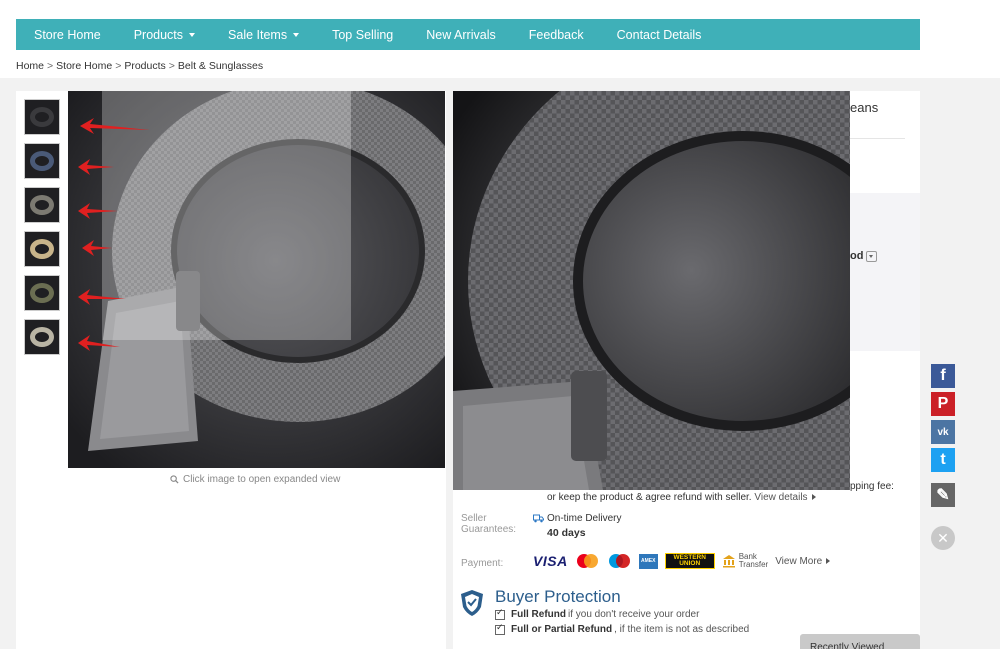  I want to click on shipping-fee-fragment: pping fee:, so click(872, 486).